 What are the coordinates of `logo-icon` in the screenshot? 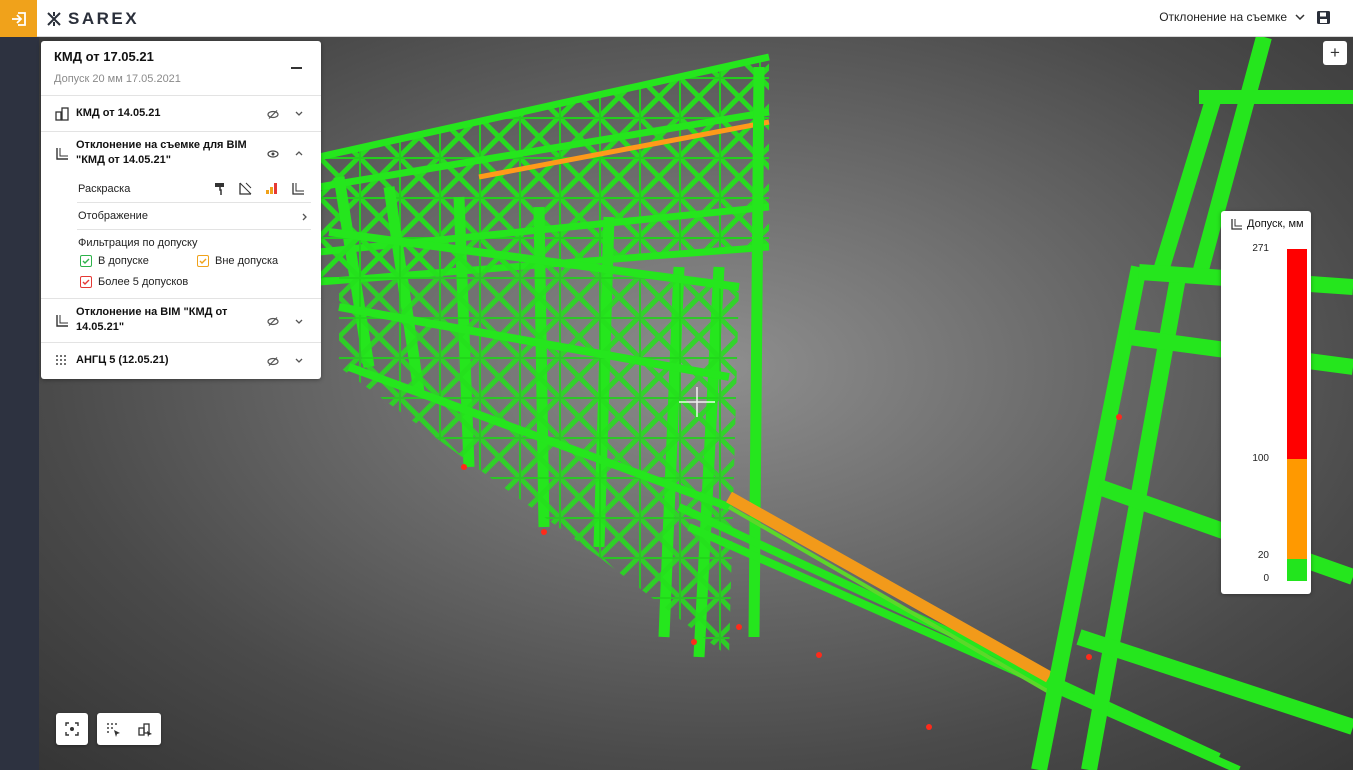 It's located at (54, 19).